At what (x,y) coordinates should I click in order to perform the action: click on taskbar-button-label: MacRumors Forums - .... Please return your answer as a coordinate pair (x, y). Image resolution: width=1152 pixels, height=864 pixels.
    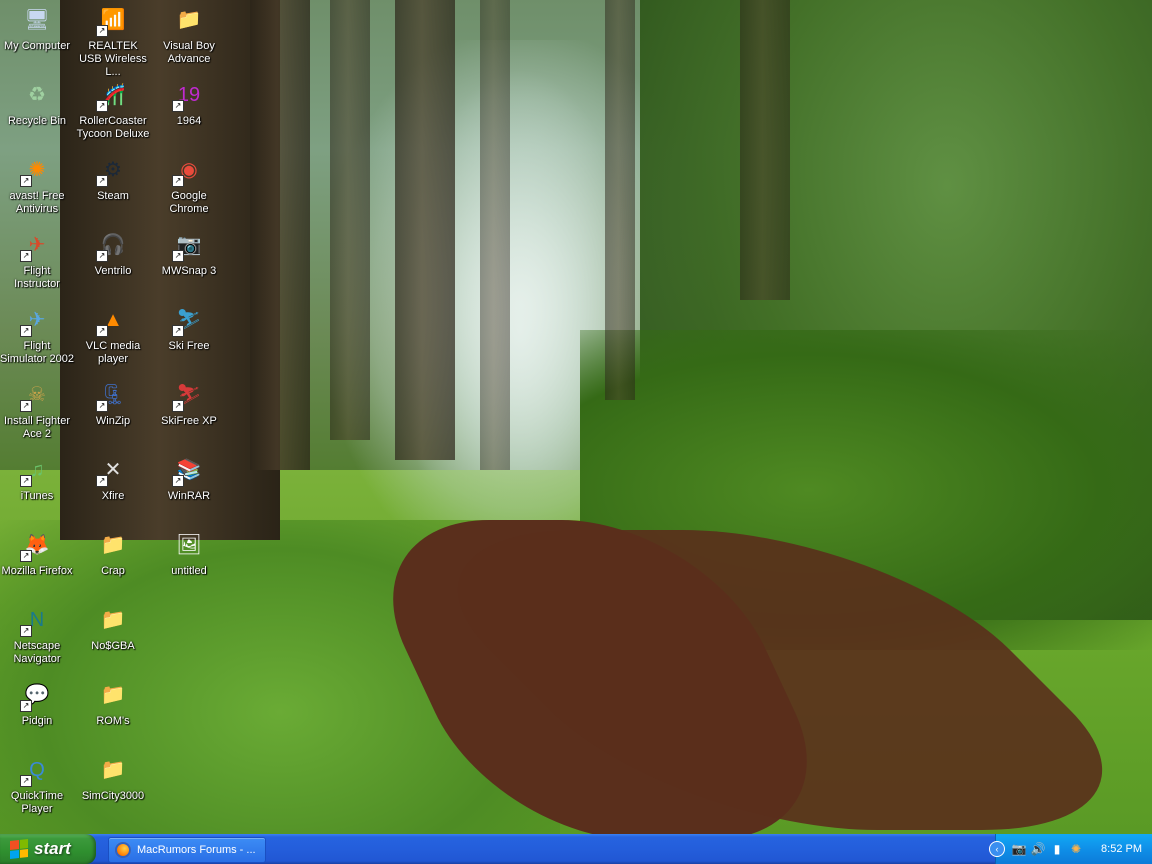
    Looking at the image, I should click on (196, 850).